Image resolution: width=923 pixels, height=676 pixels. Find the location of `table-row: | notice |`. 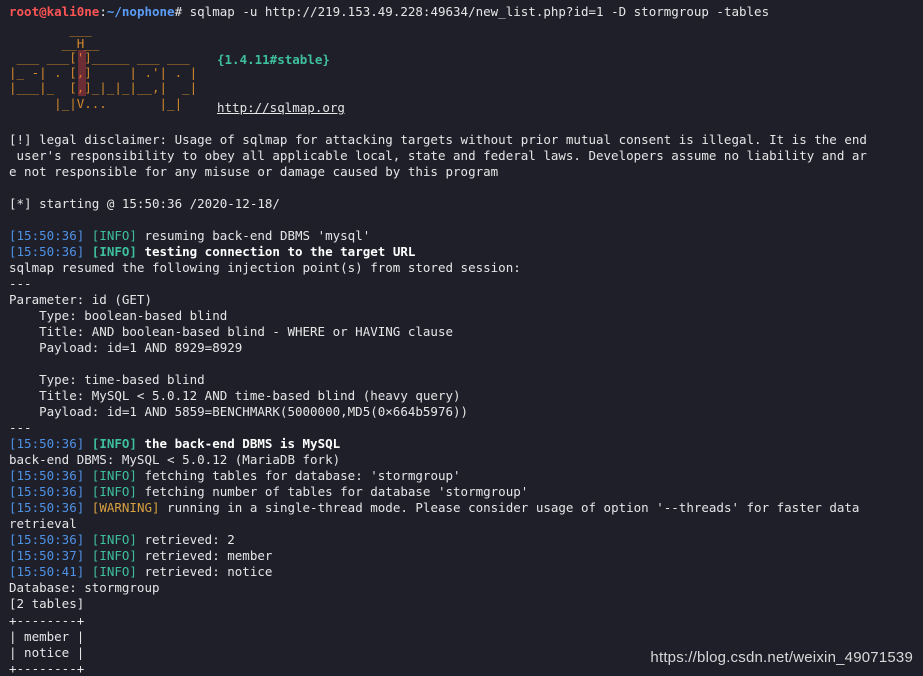

table-row: | notice | is located at coordinates (47, 652).